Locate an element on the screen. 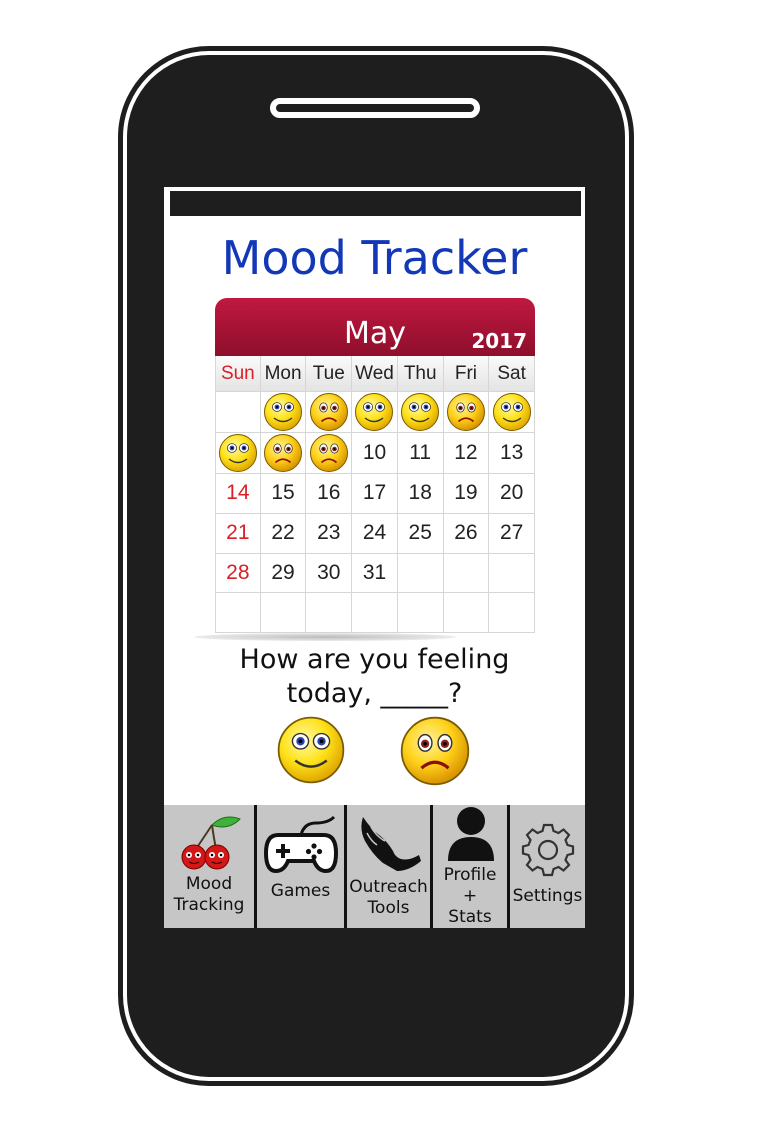  nav-label-outreach-tools: Outreach Tools is located at coordinates (388, 897).